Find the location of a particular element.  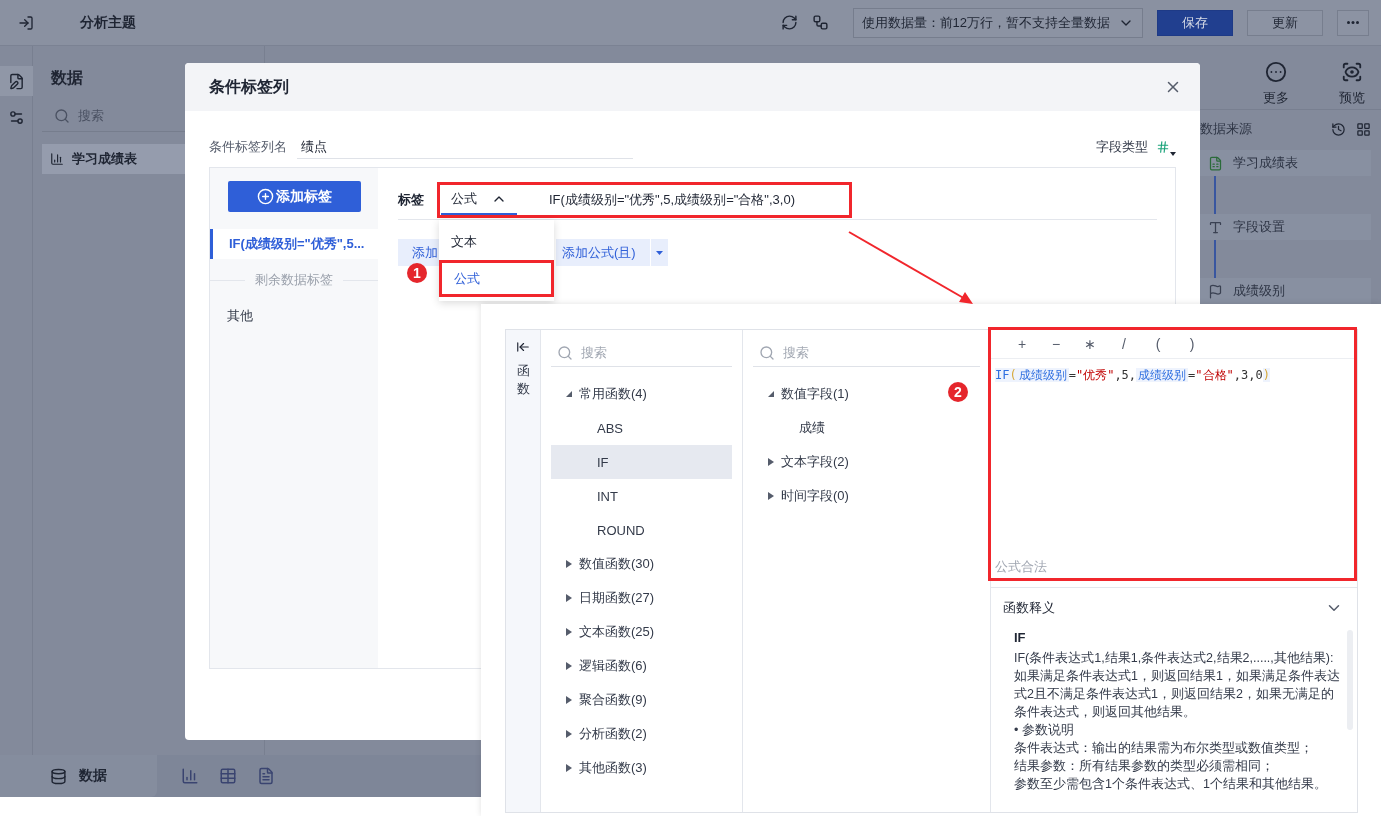

tool-button: 预览 is located at coordinates (1352, 83).